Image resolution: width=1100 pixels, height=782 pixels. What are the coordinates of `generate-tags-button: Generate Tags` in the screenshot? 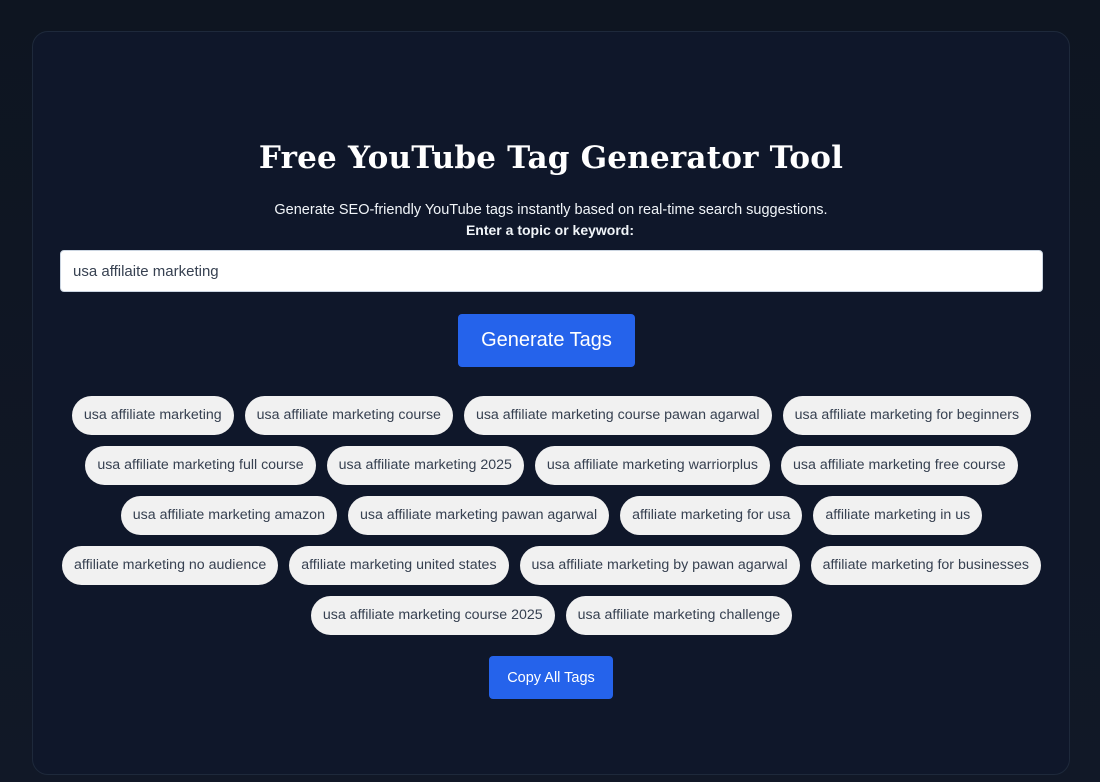 It's located at (546, 340).